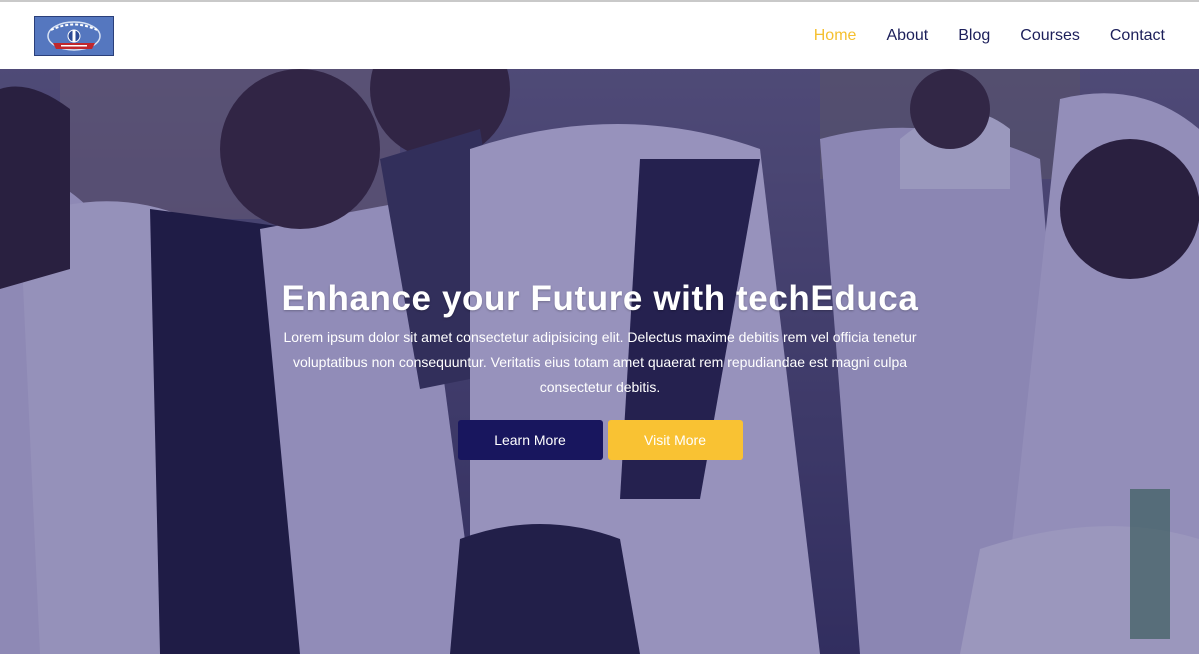  What do you see at coordinates (600, 298) in the screenshot?
I see `hero-title: Enhance your Future with techEduca` at bounding box center [600, 298].